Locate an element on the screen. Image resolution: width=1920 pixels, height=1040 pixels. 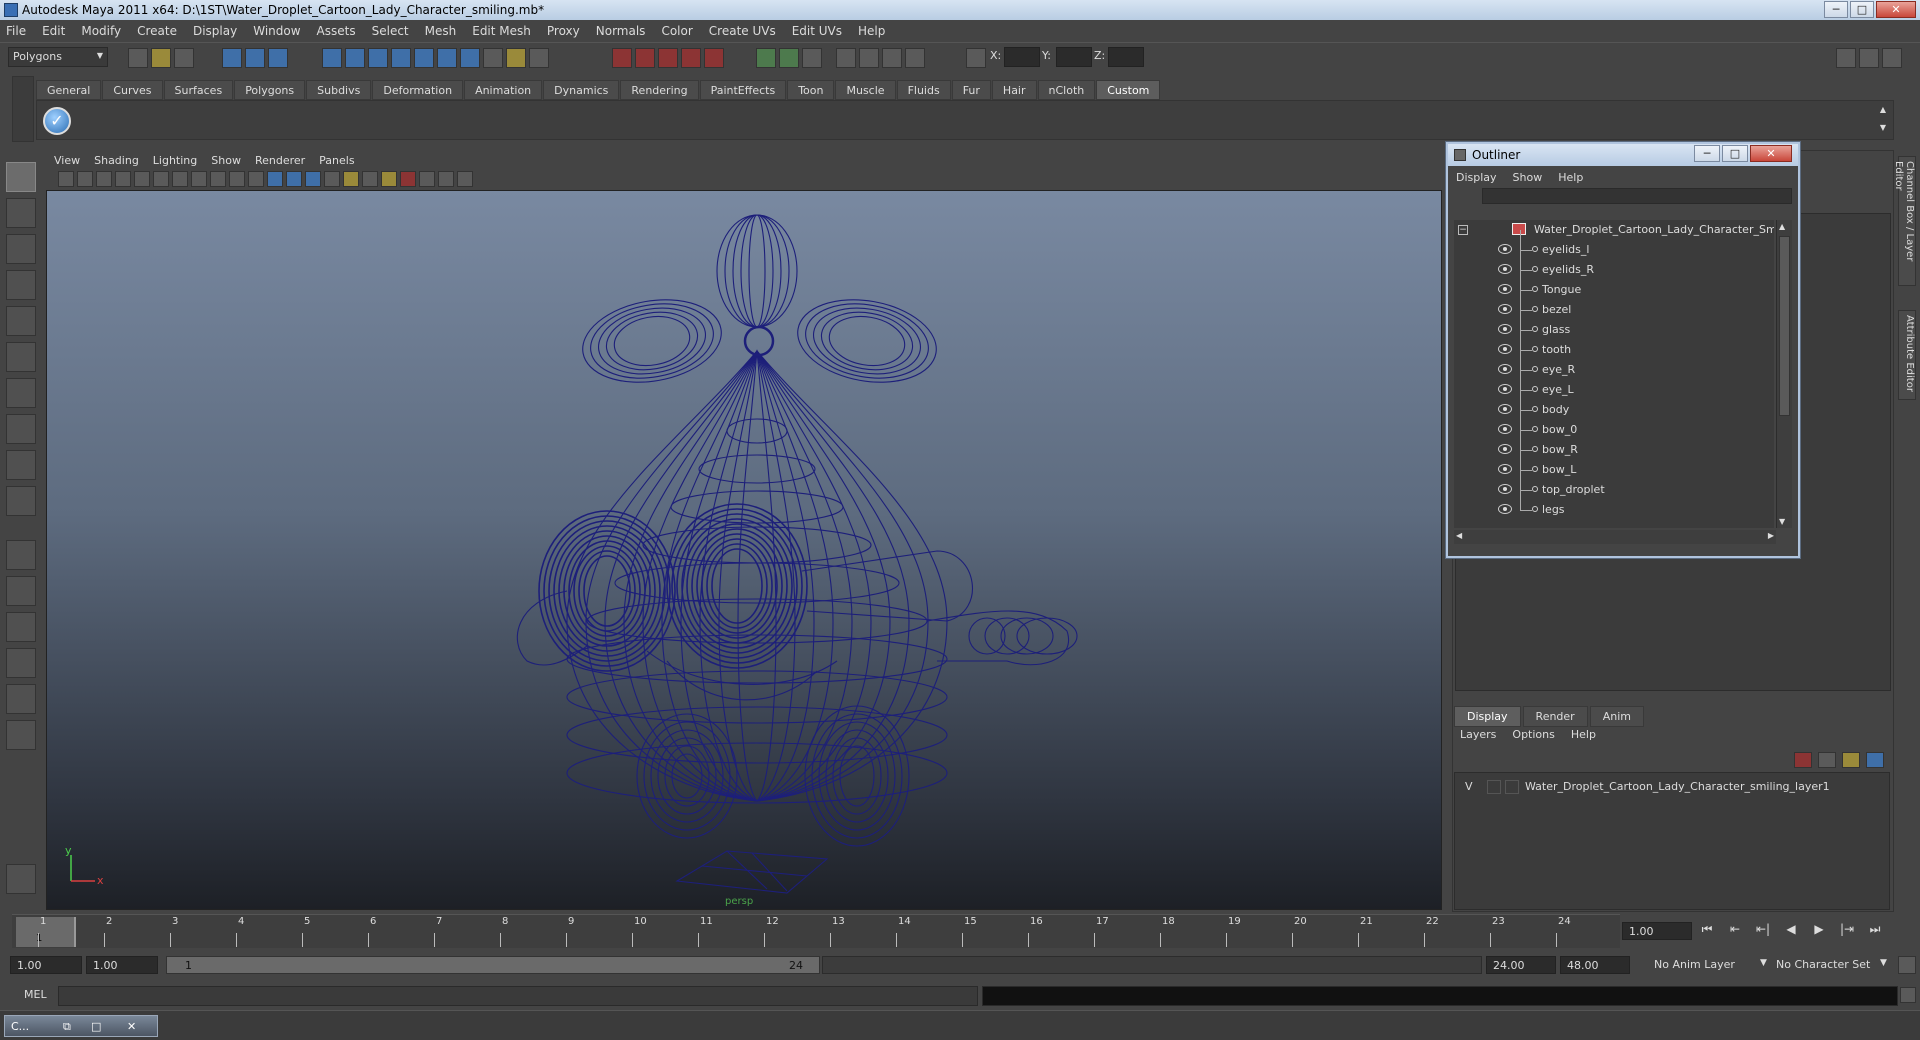
save-scene-icon is located at coordinates (184, 58).